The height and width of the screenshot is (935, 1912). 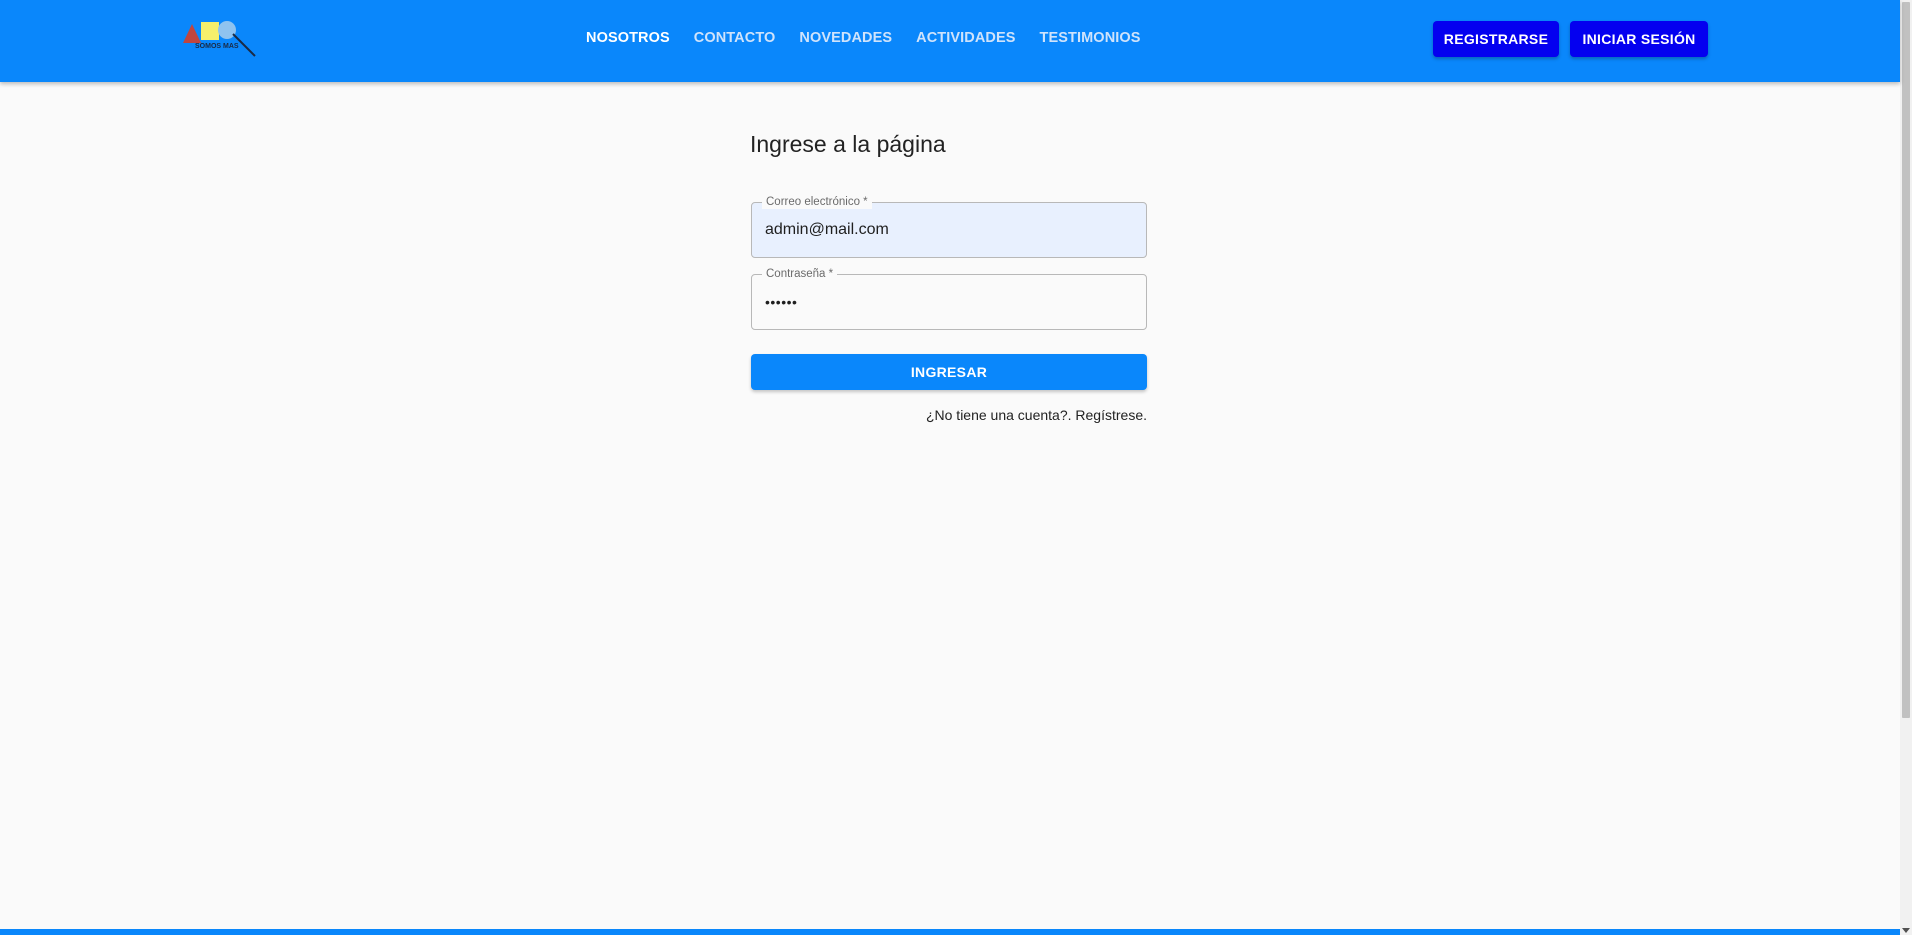 What do you see at coordinates (1639, 39) in the screenshot?
I see `login-button: INICIAR SESIÓN` at bounding box center [1639, 39].